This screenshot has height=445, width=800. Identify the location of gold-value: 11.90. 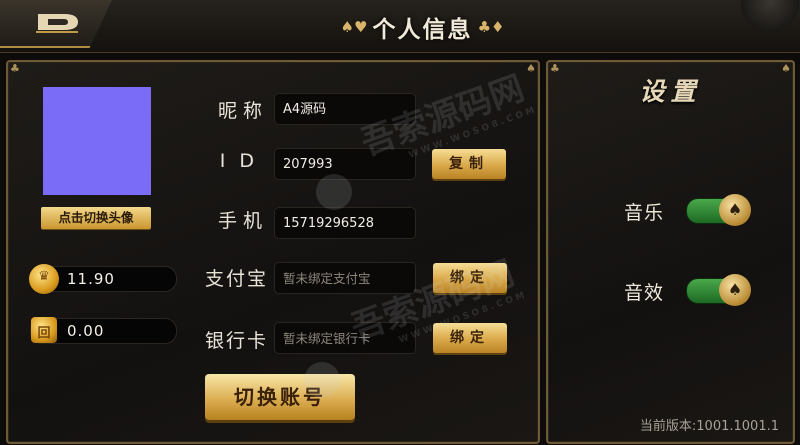
(91, 279).